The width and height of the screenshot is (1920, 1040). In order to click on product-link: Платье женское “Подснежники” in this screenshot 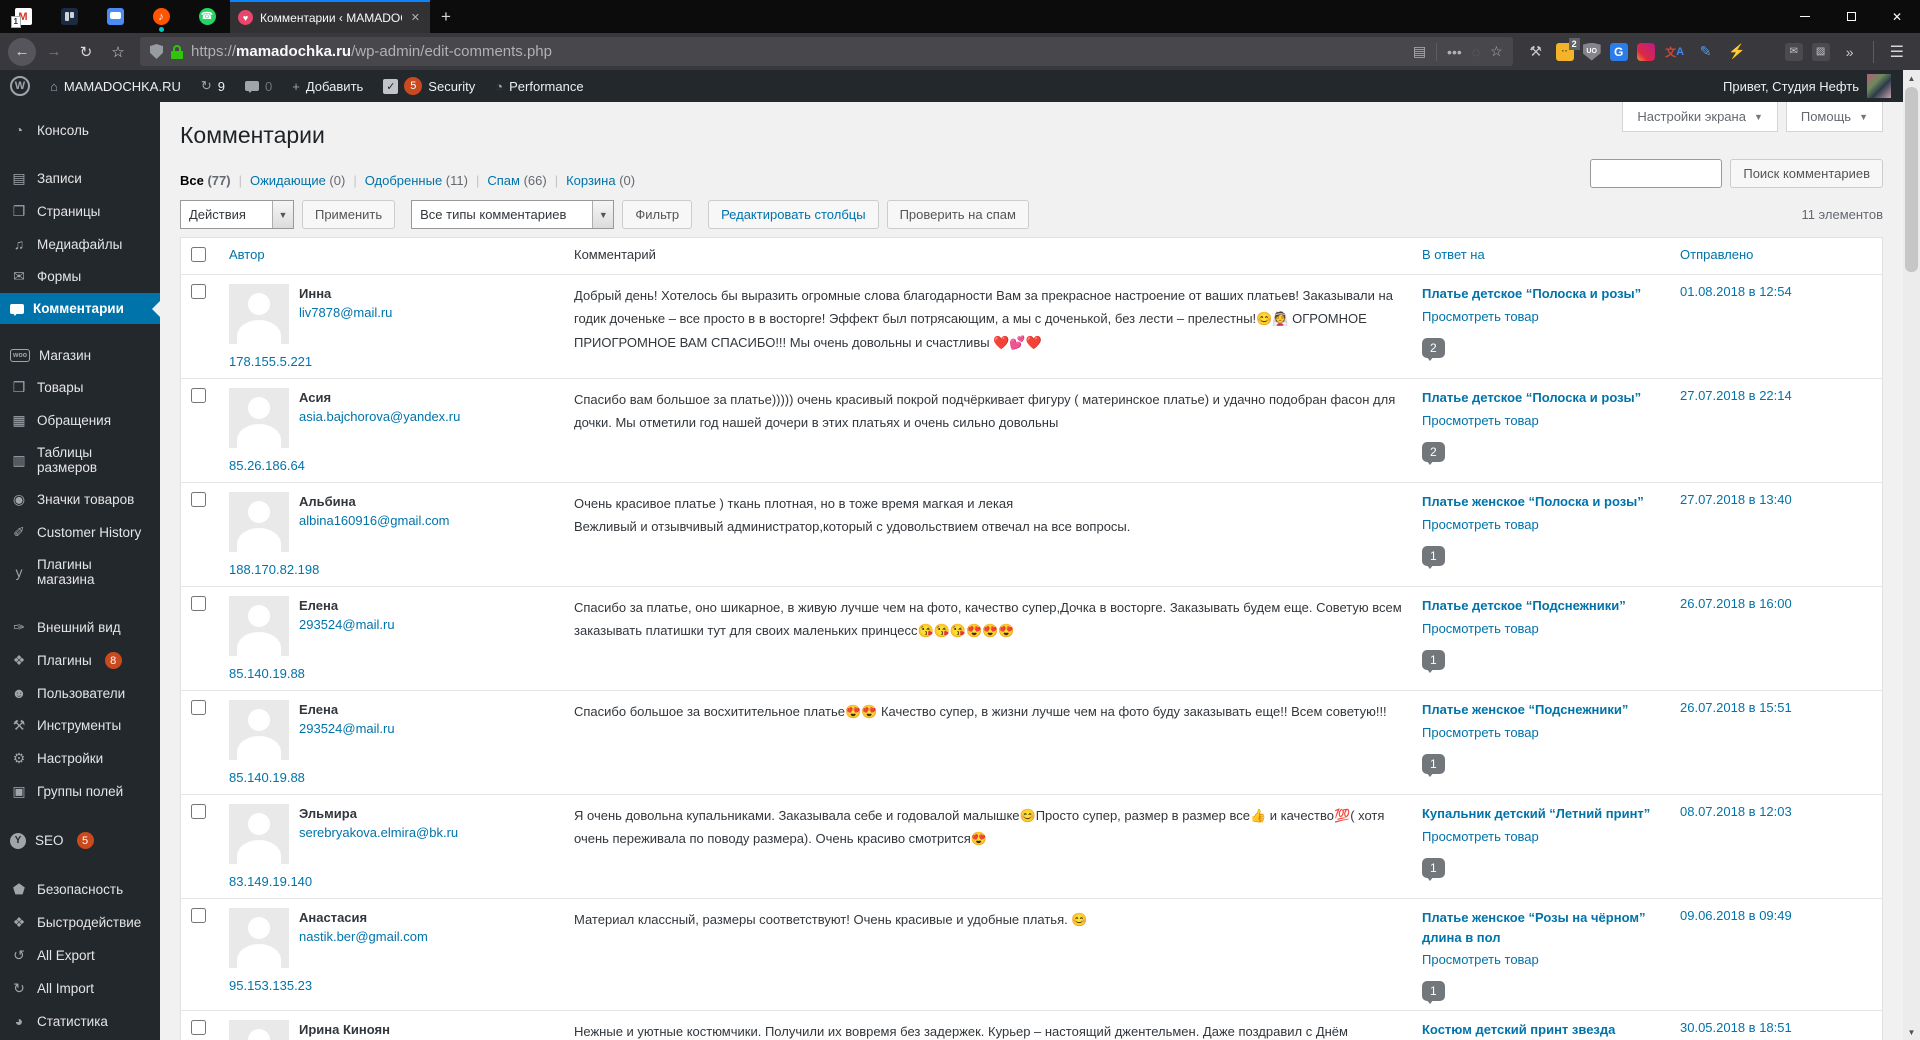, I will do `click(1541, 710)`.